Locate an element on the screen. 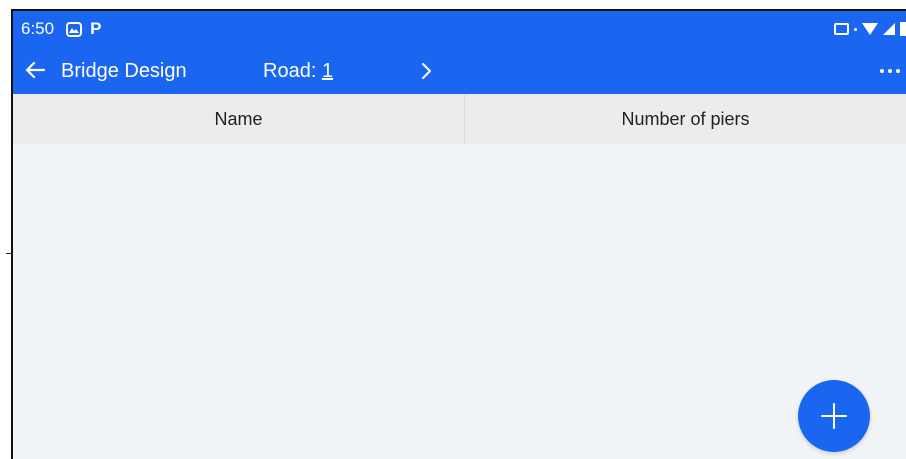 This screenshot has height=459, width=906. status-icons is located at coordinates (870, 29).